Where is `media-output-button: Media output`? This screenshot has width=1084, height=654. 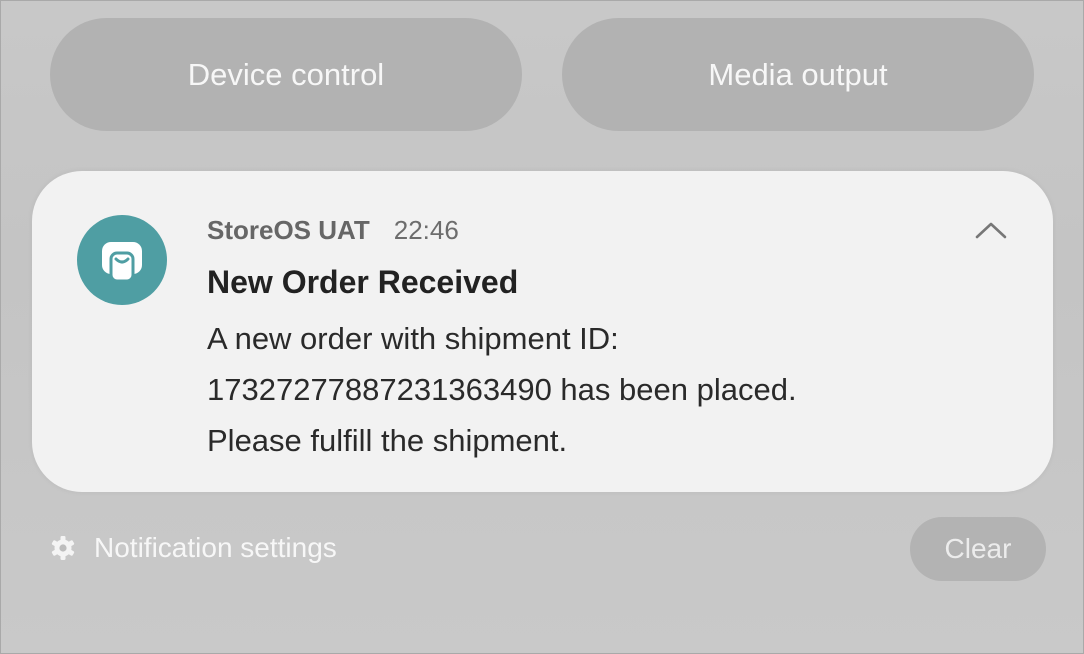
media-output-button: Media output is located at coordinates (798, 74).